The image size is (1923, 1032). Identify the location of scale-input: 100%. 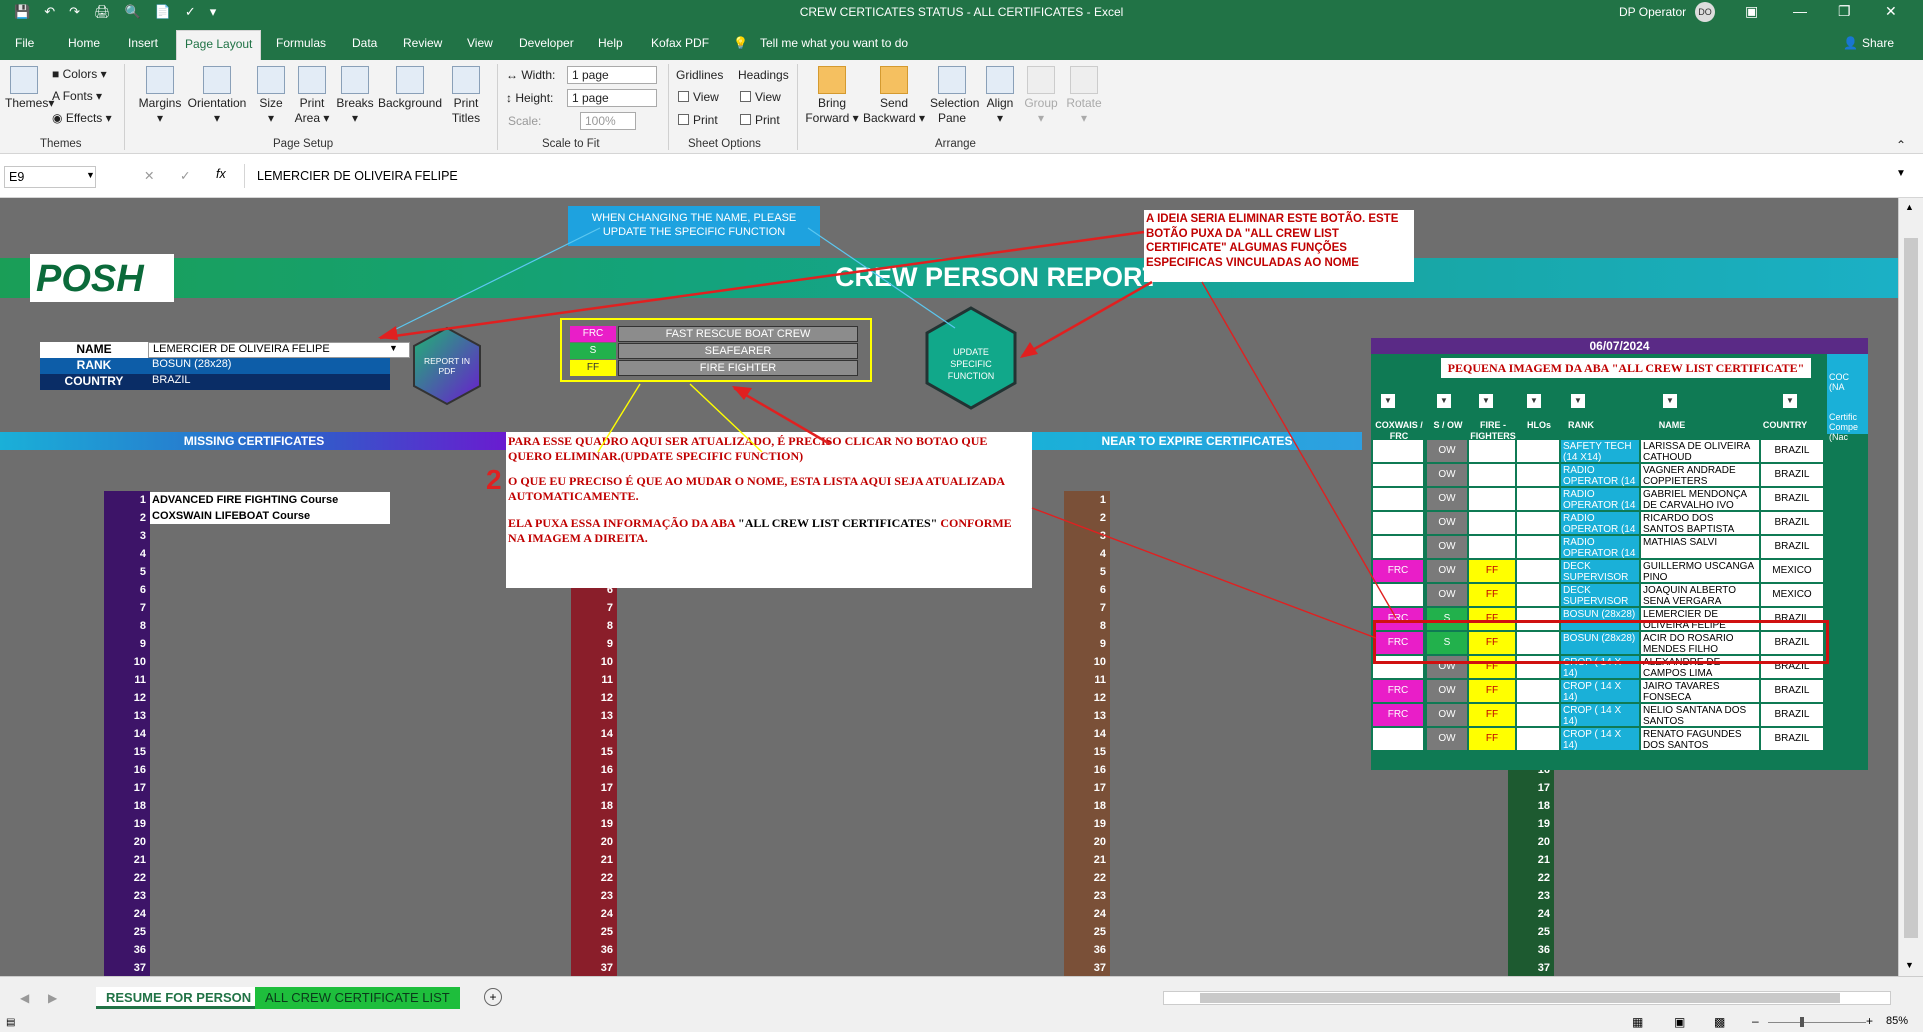
(608, 121).